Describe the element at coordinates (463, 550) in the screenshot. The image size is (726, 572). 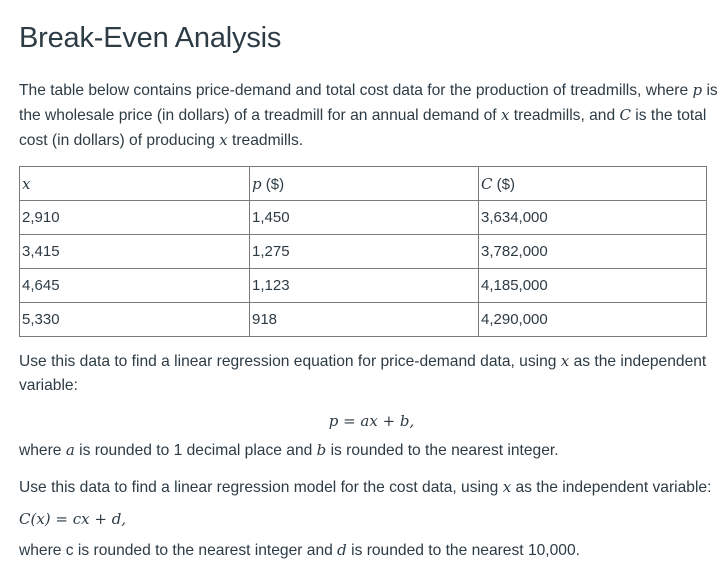
I see `condition-text: is rounded to the nearest 10,000.` at that location.